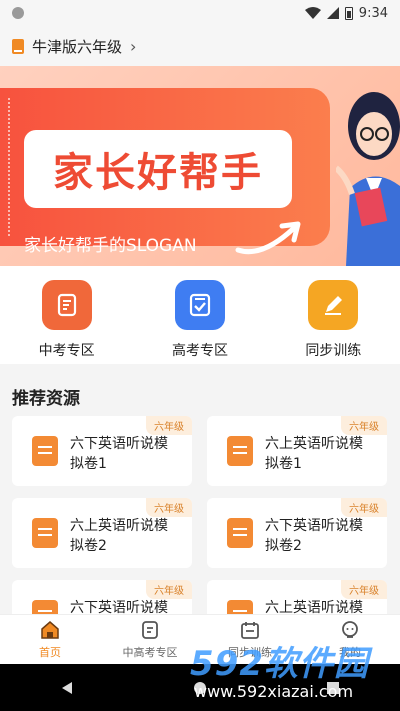 This screenshot has height=711, width=400. I want to click on bottom-nav: 首页 中高考专区 同步训练 我的, so click(200, 639).